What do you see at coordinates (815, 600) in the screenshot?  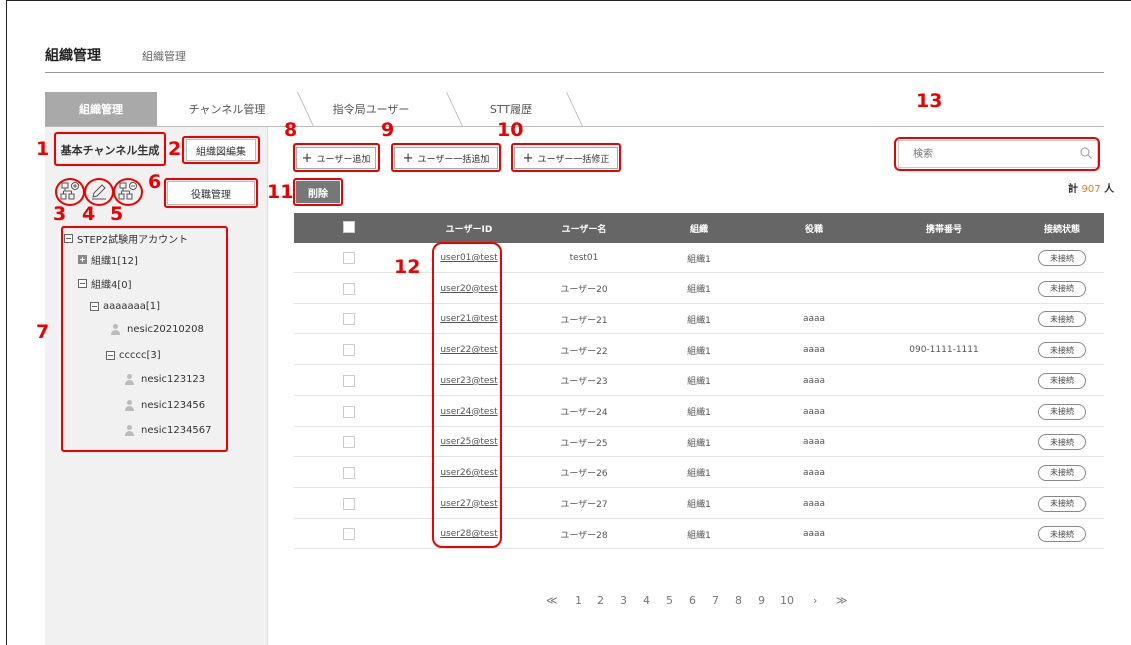 I see `next-page-button: ›` at bounding box center [815, 600].